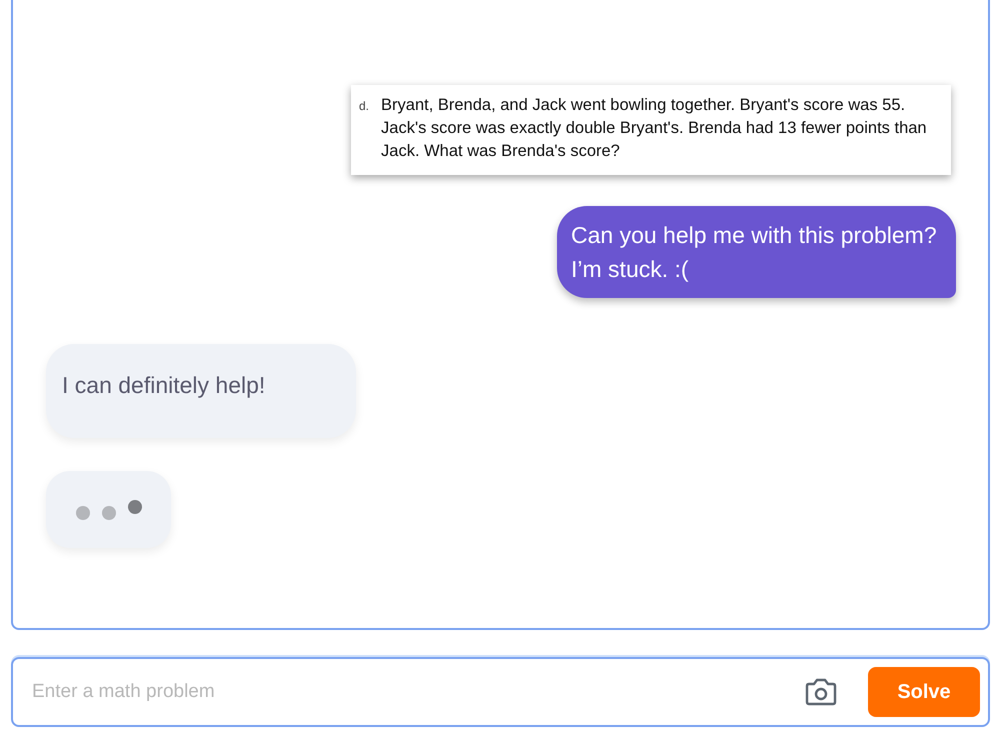 Image resolution: width=1000 pixels, height=755 pixels. What do you see at coordinates (924, 692) in the screenshot?
I see `solve-button: Solve` at bounding box center [924, 692].